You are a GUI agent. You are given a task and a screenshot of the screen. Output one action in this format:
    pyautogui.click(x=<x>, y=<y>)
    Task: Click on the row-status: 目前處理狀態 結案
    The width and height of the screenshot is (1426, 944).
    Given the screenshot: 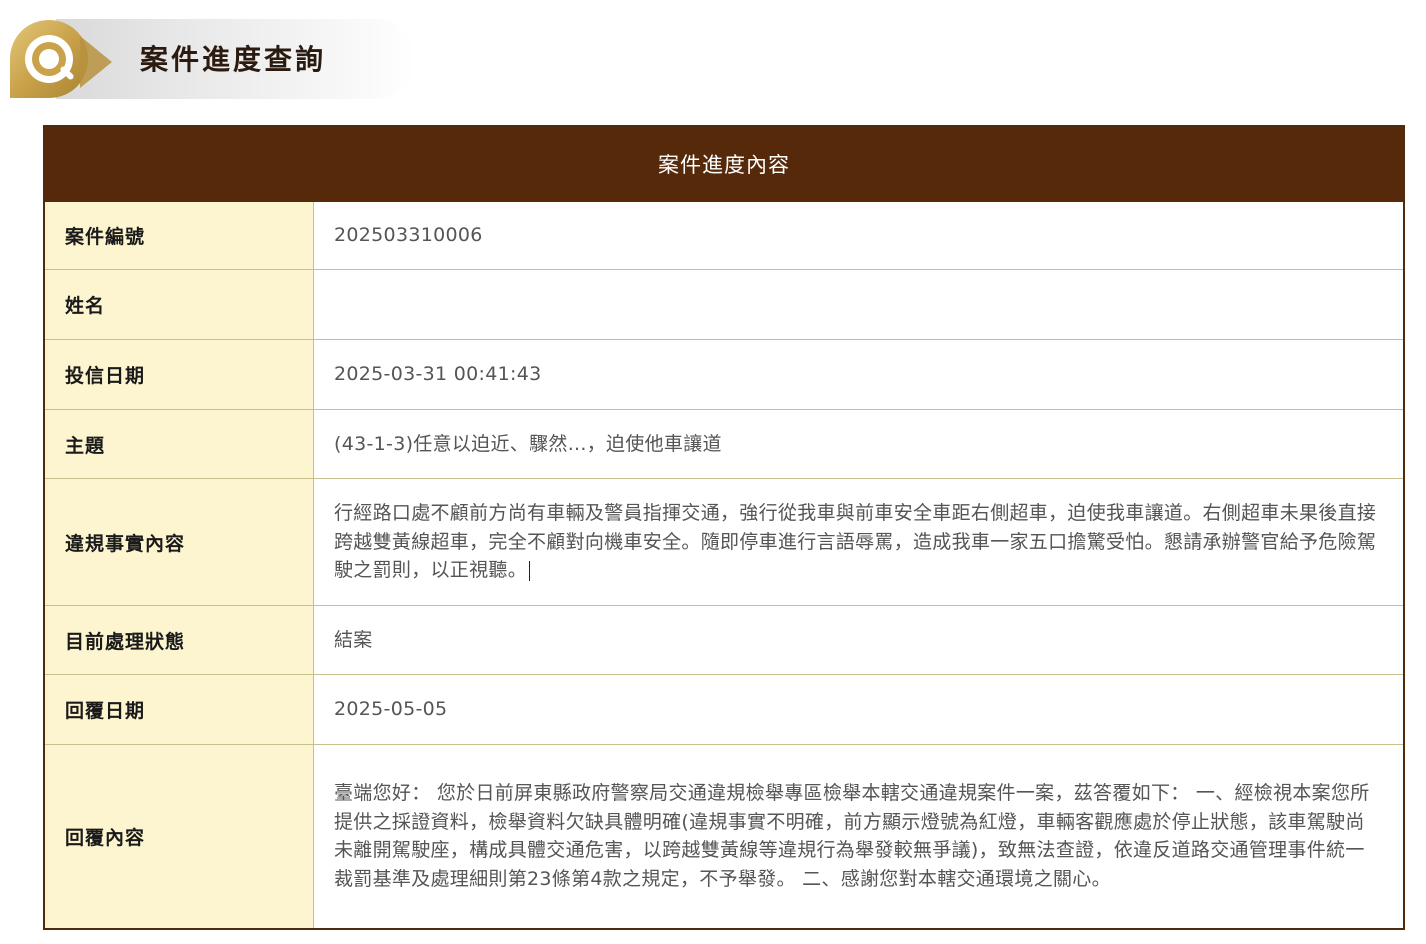 What is the action you would take?
    pyautogui.click(x=724, y=640)
    